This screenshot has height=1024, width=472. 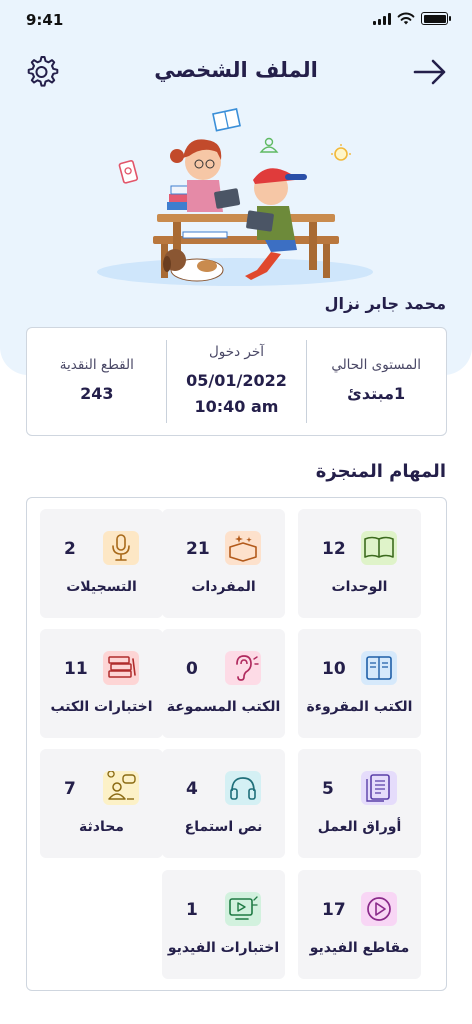 I want to click on task-count: 0, so click(x=192, y=669).